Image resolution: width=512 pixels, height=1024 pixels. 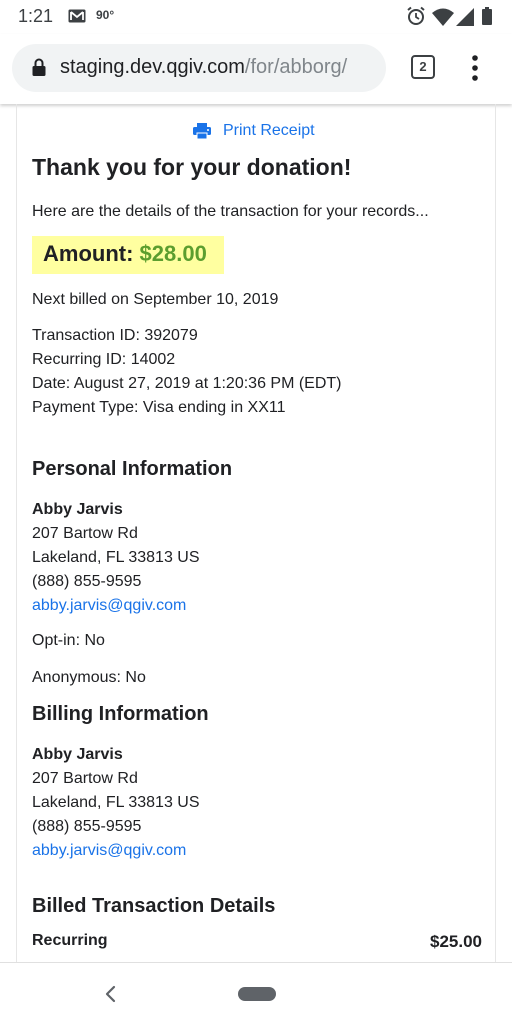 What do you see at coordinates (159, 407) in the screenshot?
I see `payment-type: Payment Type: Visa ending in XX11` at bounding box center [159, 407].